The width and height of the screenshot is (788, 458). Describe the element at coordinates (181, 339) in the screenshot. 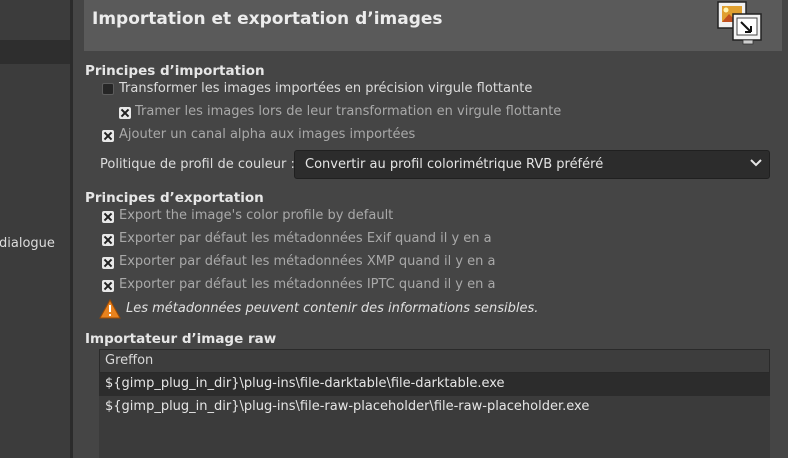

I see `raw-section-title: Importateur d’image raw` at that location.